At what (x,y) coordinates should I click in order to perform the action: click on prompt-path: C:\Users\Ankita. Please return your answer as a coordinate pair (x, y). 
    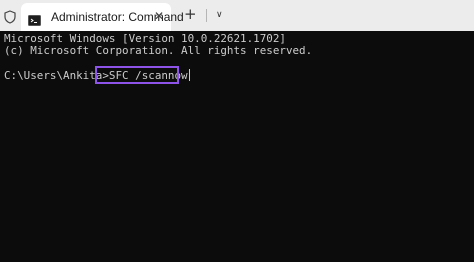
    Looking at the image, I should click on (53, 75).